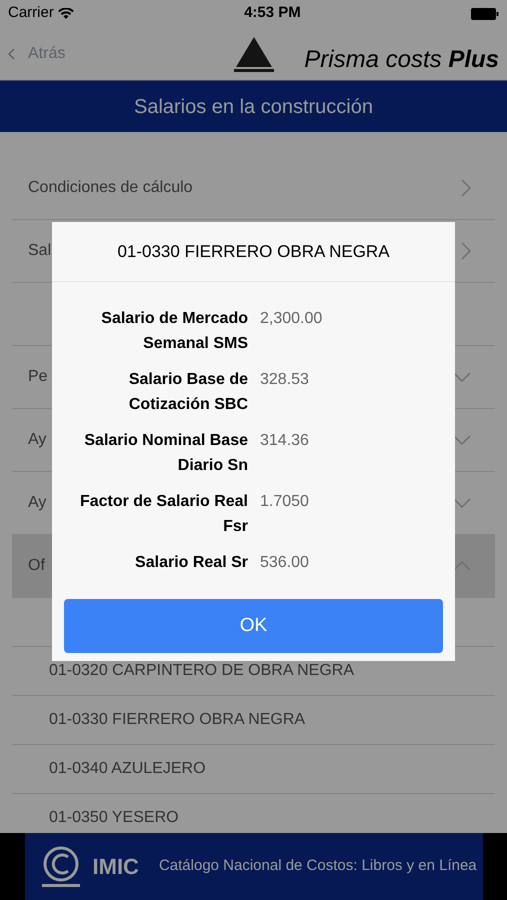  What do you see at coordinates (253, 251) in the screenshot?
I see `dialog-title: 01-0330 FIERRERO OBRA NEGRA` at bounding box center [253, 251].